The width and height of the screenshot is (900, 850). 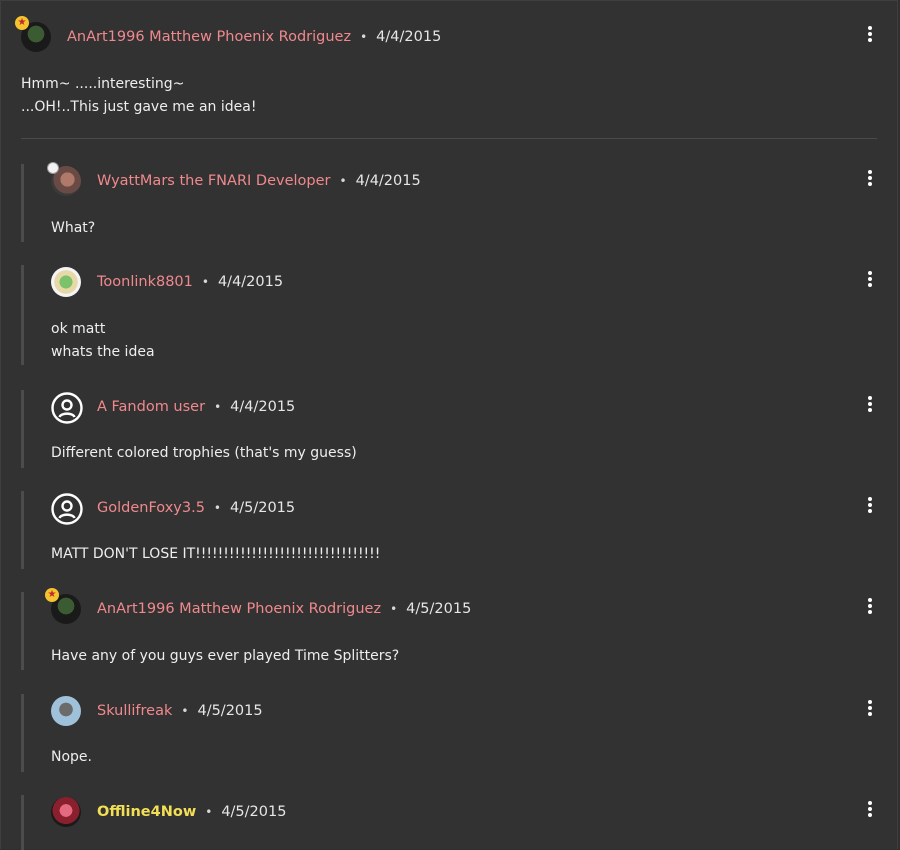 What do you see at coordinates (103, 84) in the screenshot?
I see `comment-line: Hmm~ .....interesting~` at bounding box center [103, 84].